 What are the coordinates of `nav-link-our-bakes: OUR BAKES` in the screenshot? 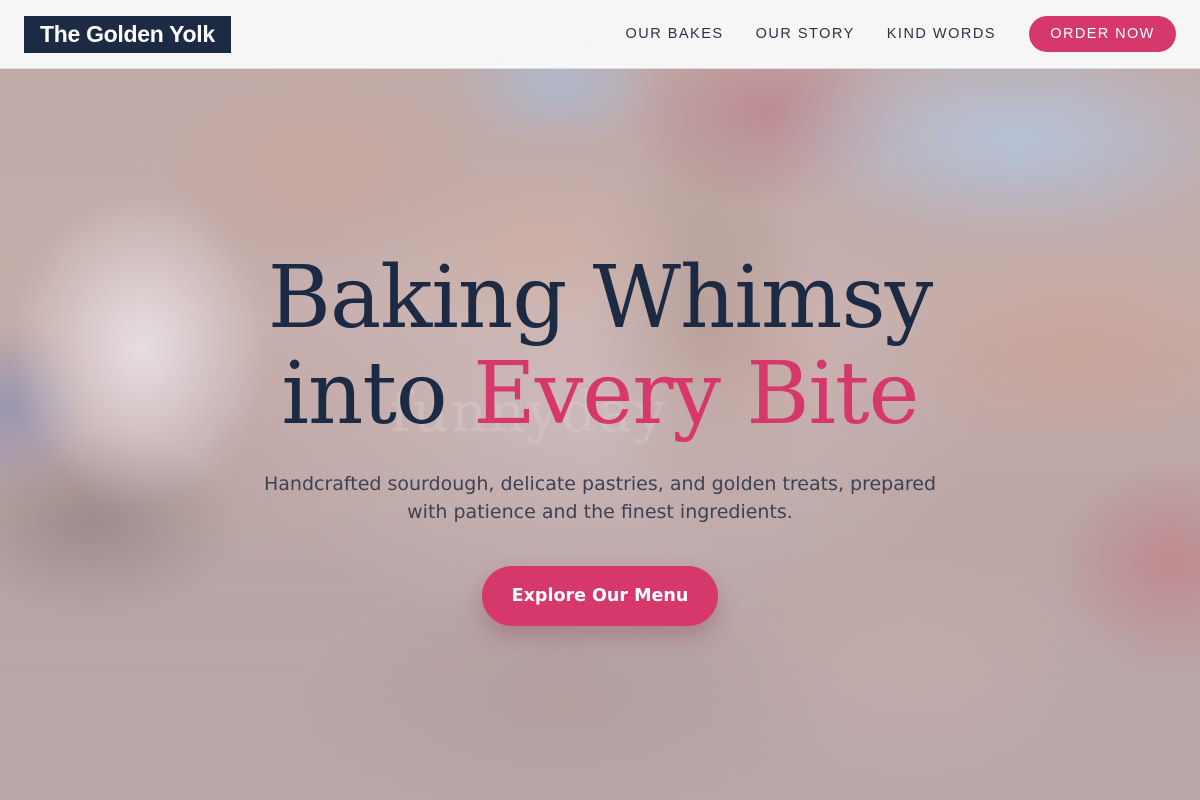 It's located at (674, 34).